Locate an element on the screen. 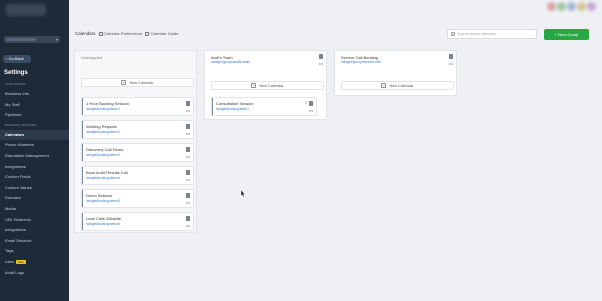 The height and width of the screenshot is (301, 602). calendar-name: Lead Calls Wildside is located at coordinates (104, 218).